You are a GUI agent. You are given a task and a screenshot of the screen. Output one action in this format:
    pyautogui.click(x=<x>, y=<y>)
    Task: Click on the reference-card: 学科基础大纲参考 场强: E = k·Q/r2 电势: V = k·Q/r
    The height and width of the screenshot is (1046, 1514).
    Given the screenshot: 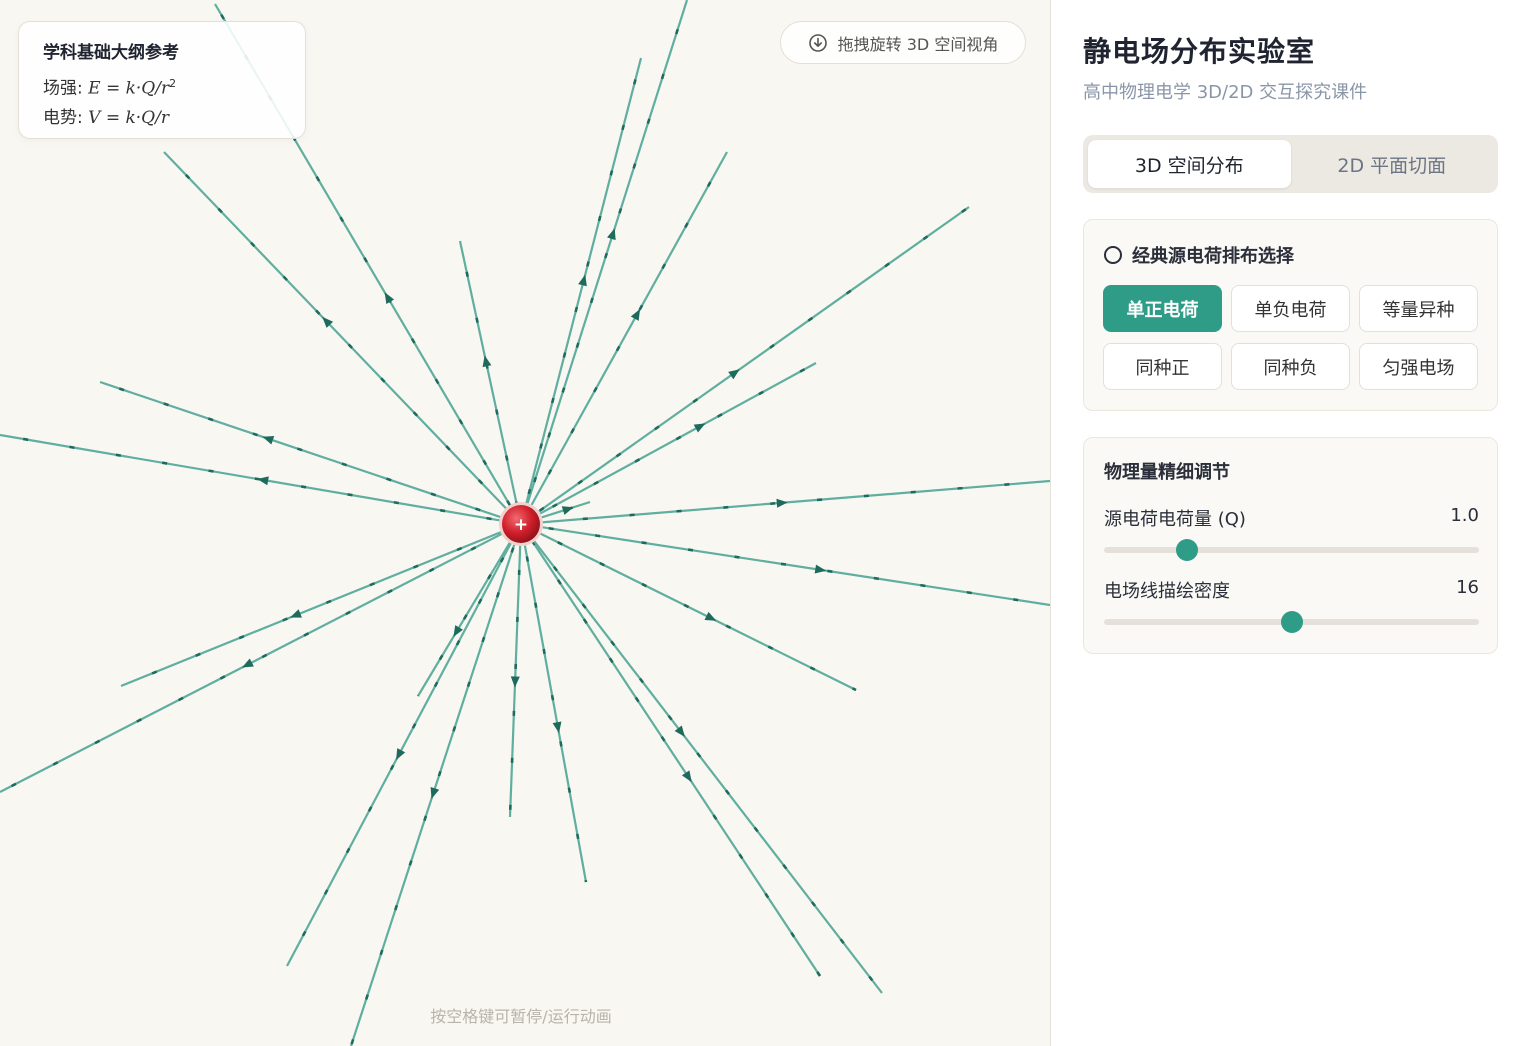 What is the action you would take?
    pyautogui.click(x=162, y=80)
    